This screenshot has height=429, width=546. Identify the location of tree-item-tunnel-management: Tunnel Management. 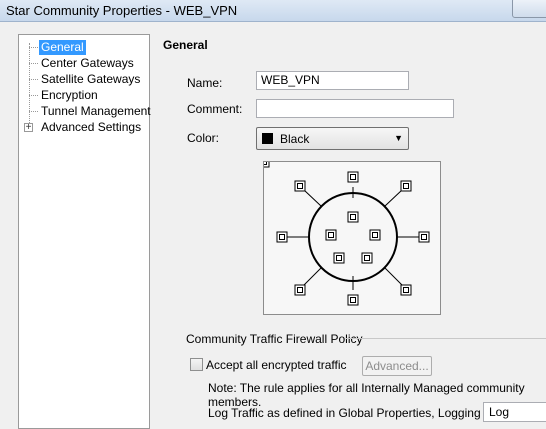
(96, 111).